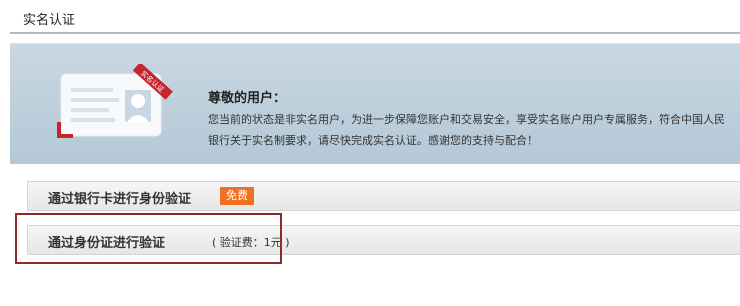 The height and width of the screenshot is (306, 740). I want to click on verify-bank-card-label: 通过银行卡进行身份验证, so click(119, 197).